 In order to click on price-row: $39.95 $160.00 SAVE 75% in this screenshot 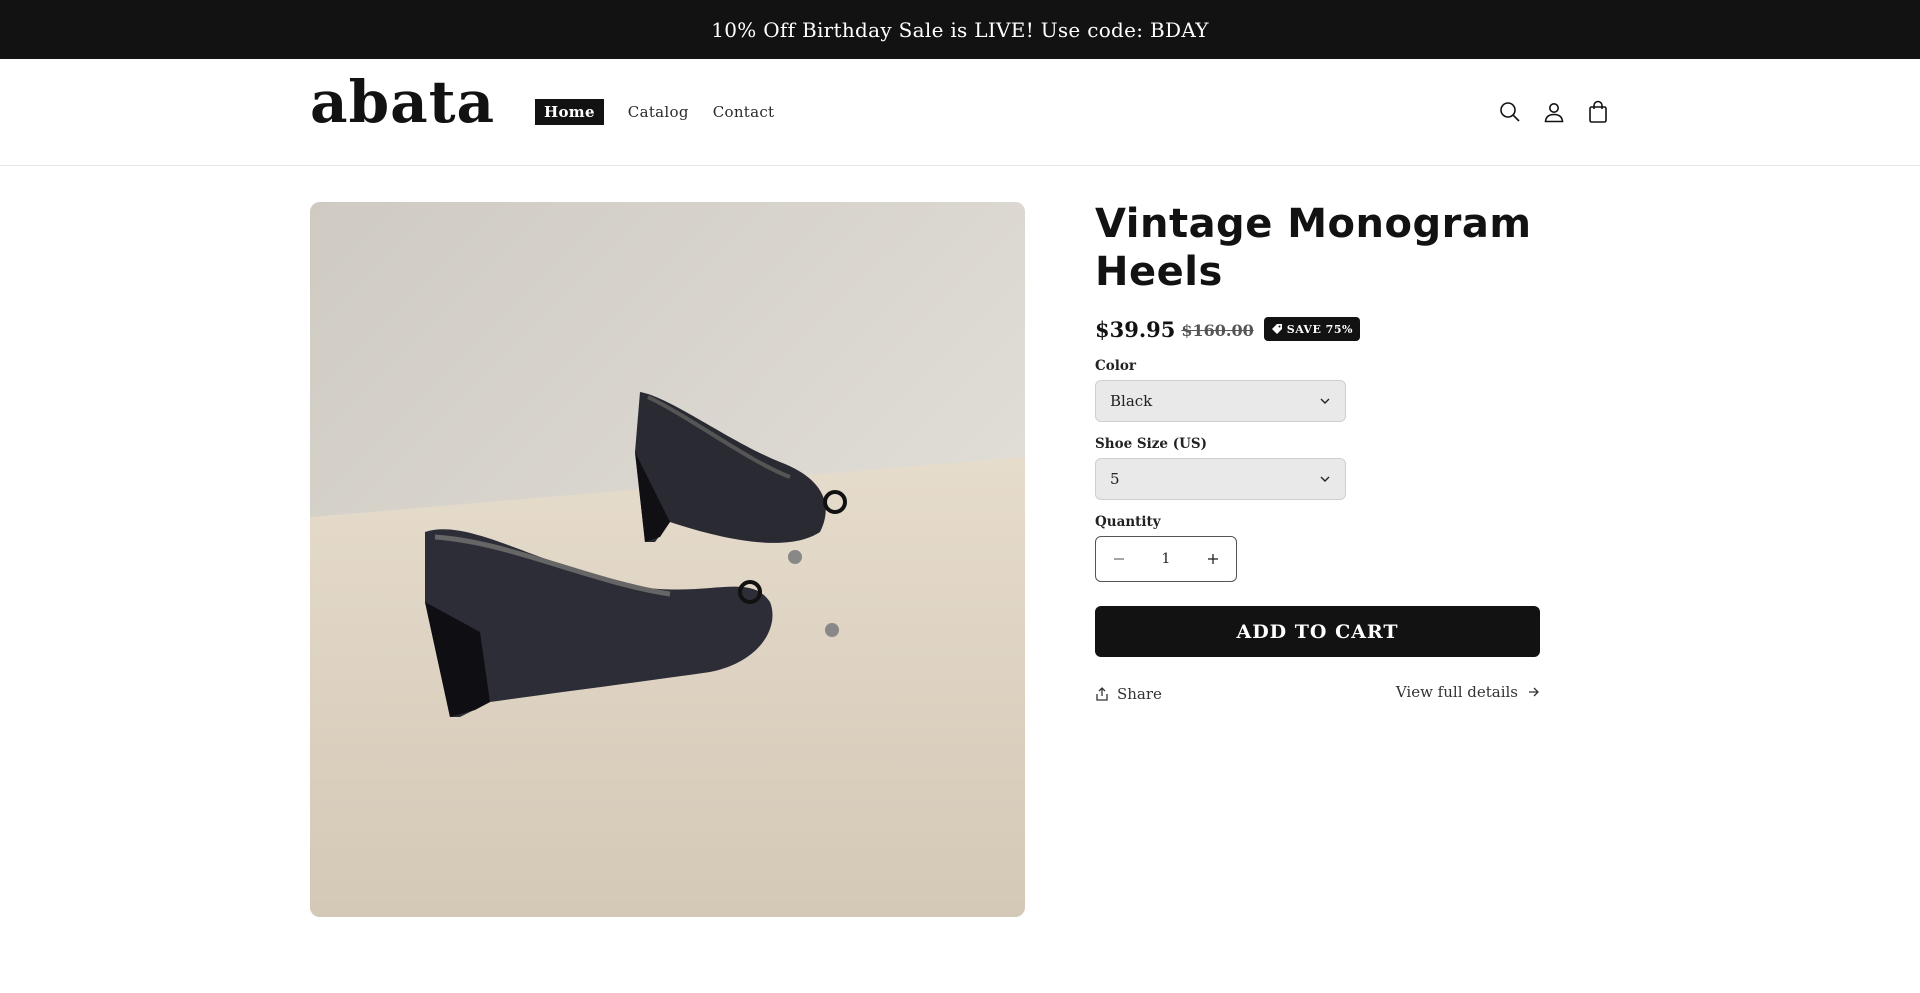, I will do `click(1317, 329)`.